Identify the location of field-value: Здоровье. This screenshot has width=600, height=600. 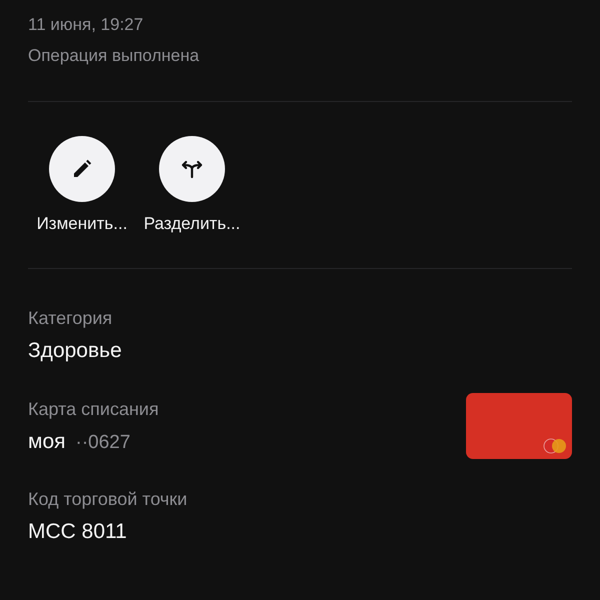
(75, 351).